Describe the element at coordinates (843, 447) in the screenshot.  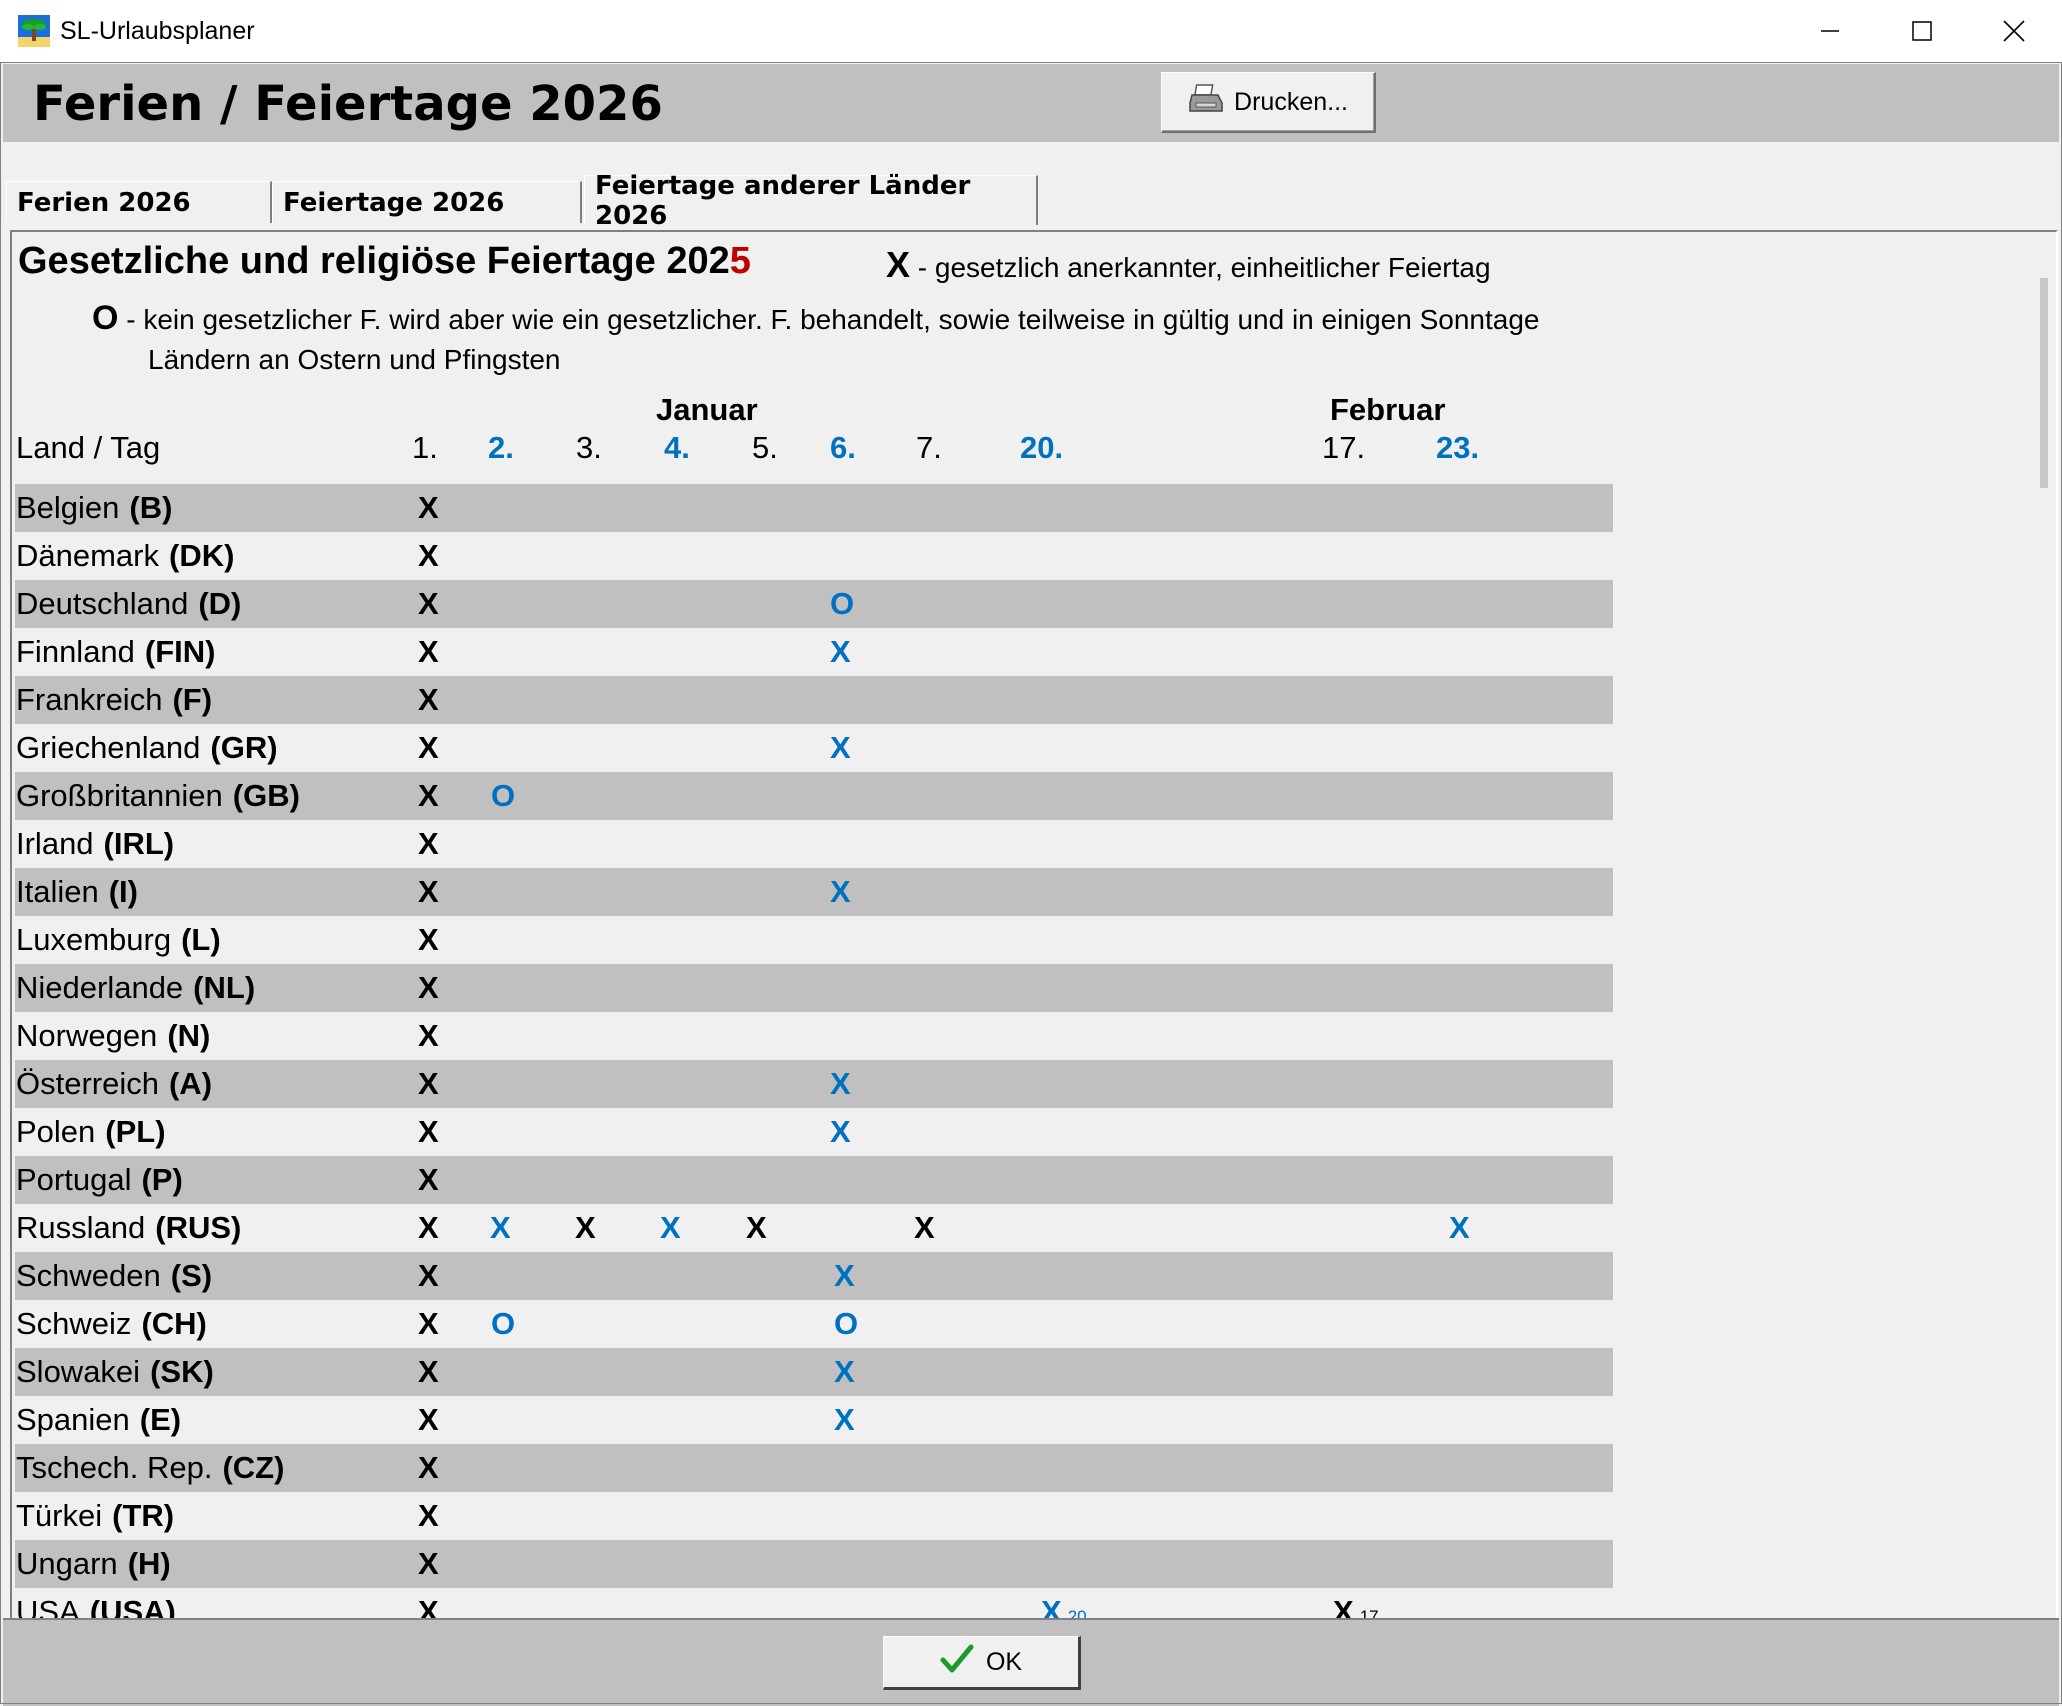
I see `day-header: 6.` at that location.